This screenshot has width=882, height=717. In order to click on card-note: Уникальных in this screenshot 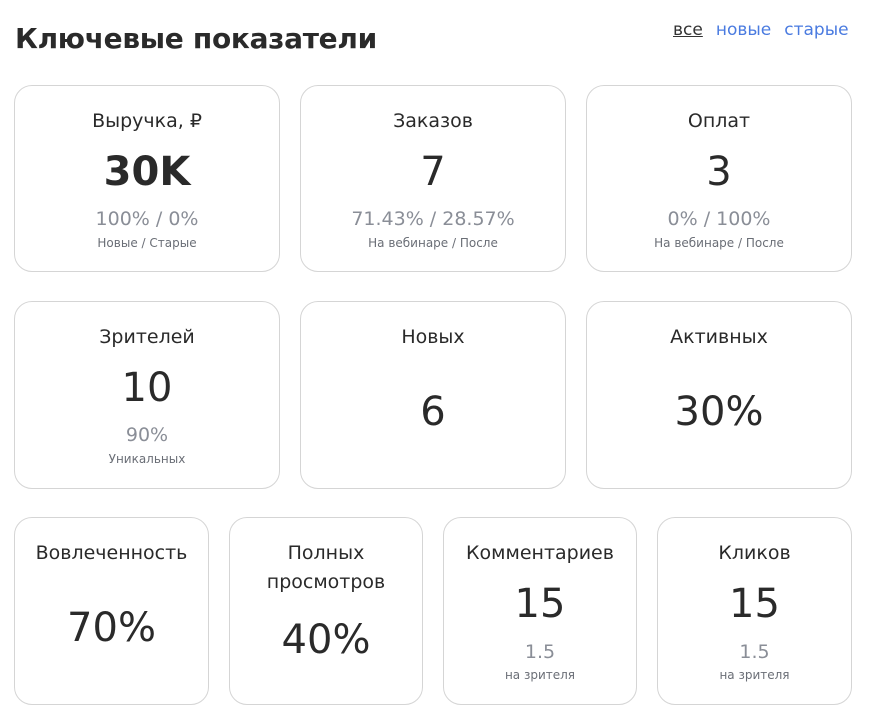, I will do `click(147, 459)`.